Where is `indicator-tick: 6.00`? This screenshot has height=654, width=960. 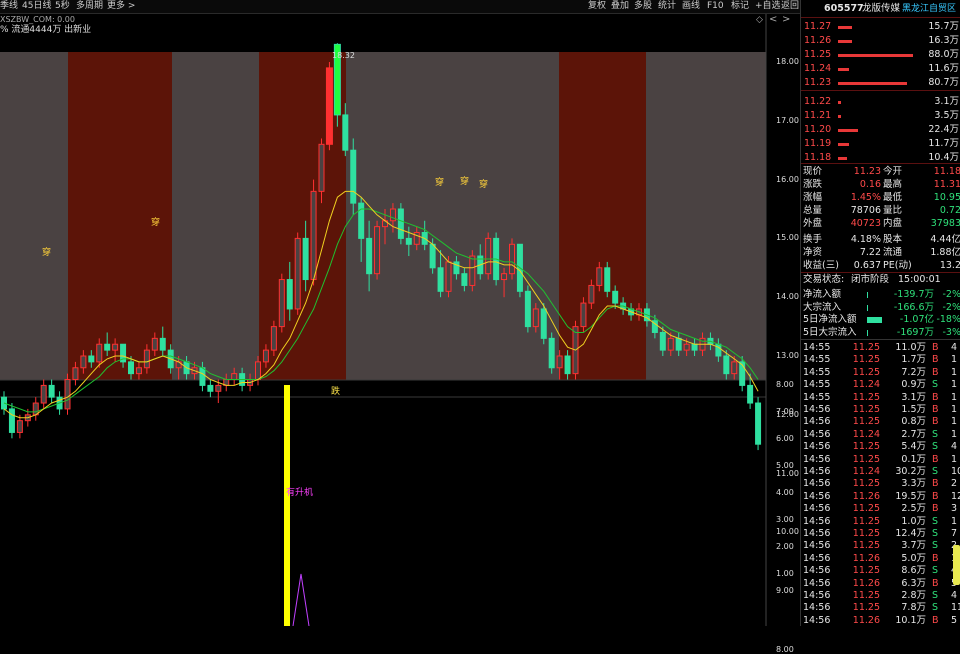
indicator-tick: 6.00 is located at coordinates (785, 438).